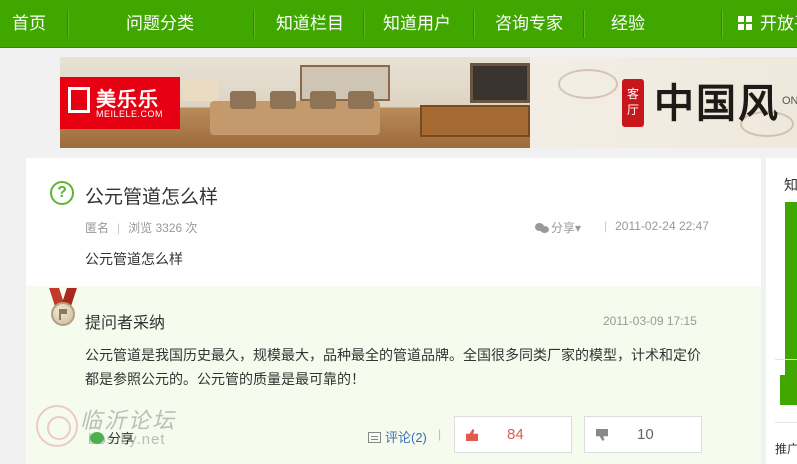 The height and width of the screenshot is (464, 797). What do you see at coordinates (602, 435) in the screenshot?
I see `thumbs-down-icon` at bounding box center [602, 435].